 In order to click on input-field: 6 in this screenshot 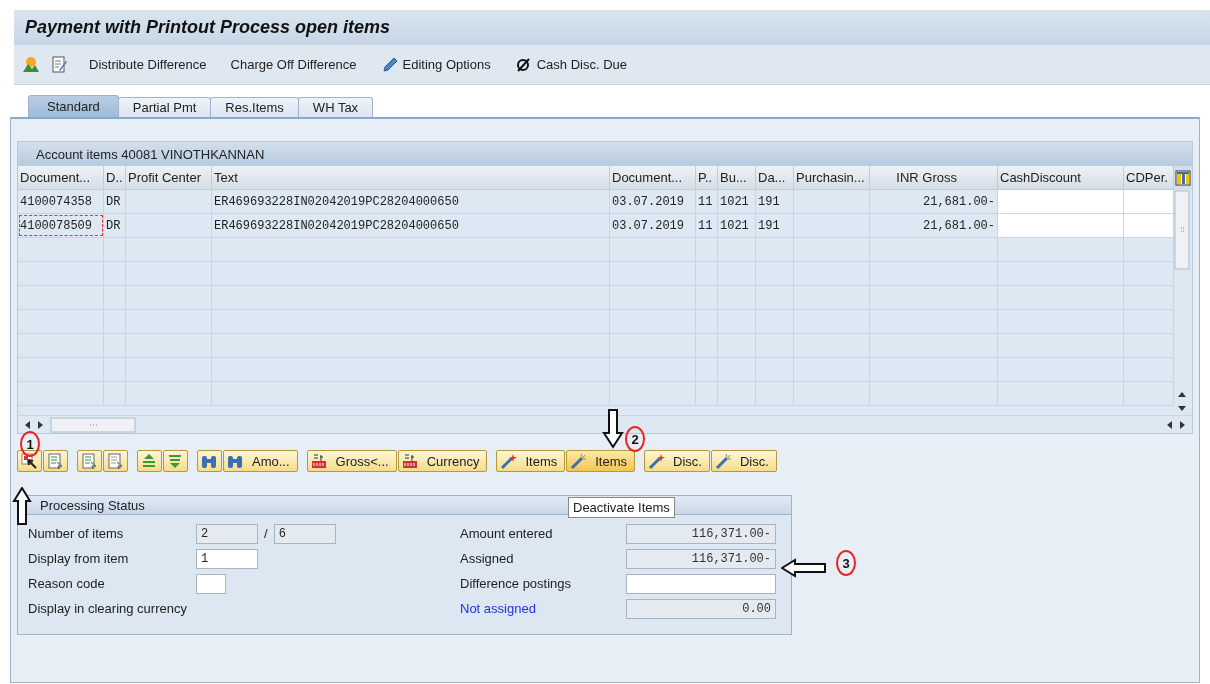, I will do `click(304, 533)`.